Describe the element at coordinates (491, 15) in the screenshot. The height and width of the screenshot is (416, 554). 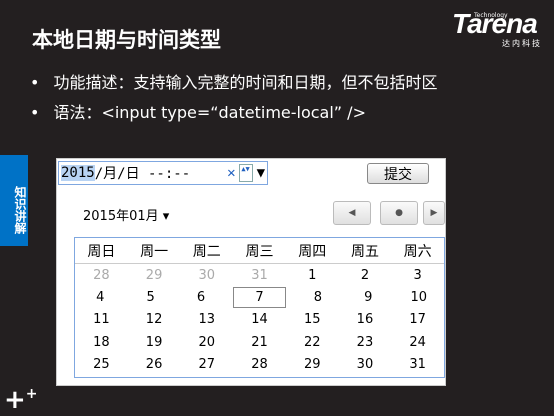
I see `logo-sub: Technology` at that location.